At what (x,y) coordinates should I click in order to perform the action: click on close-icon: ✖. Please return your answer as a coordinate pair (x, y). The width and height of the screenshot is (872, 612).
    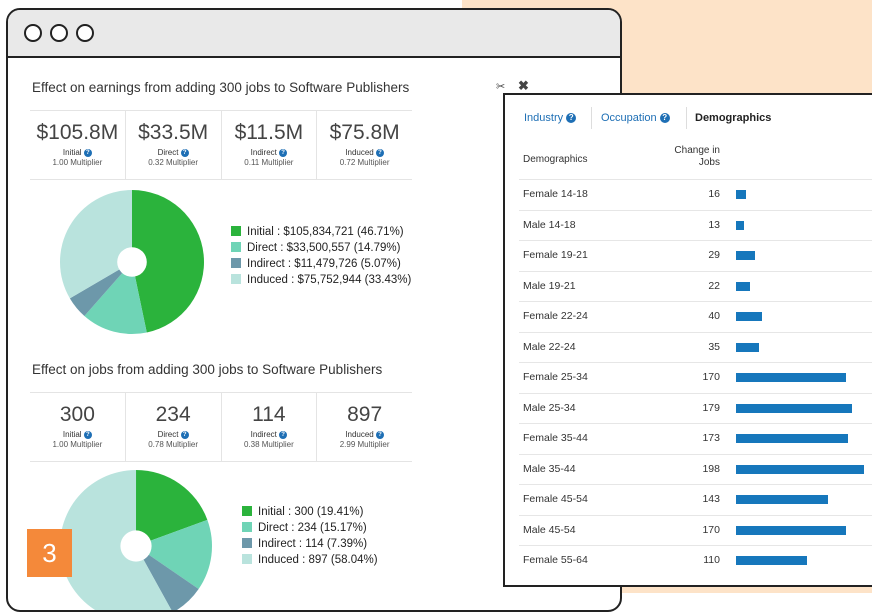
    Looking at the image, I should click on (523, 86).